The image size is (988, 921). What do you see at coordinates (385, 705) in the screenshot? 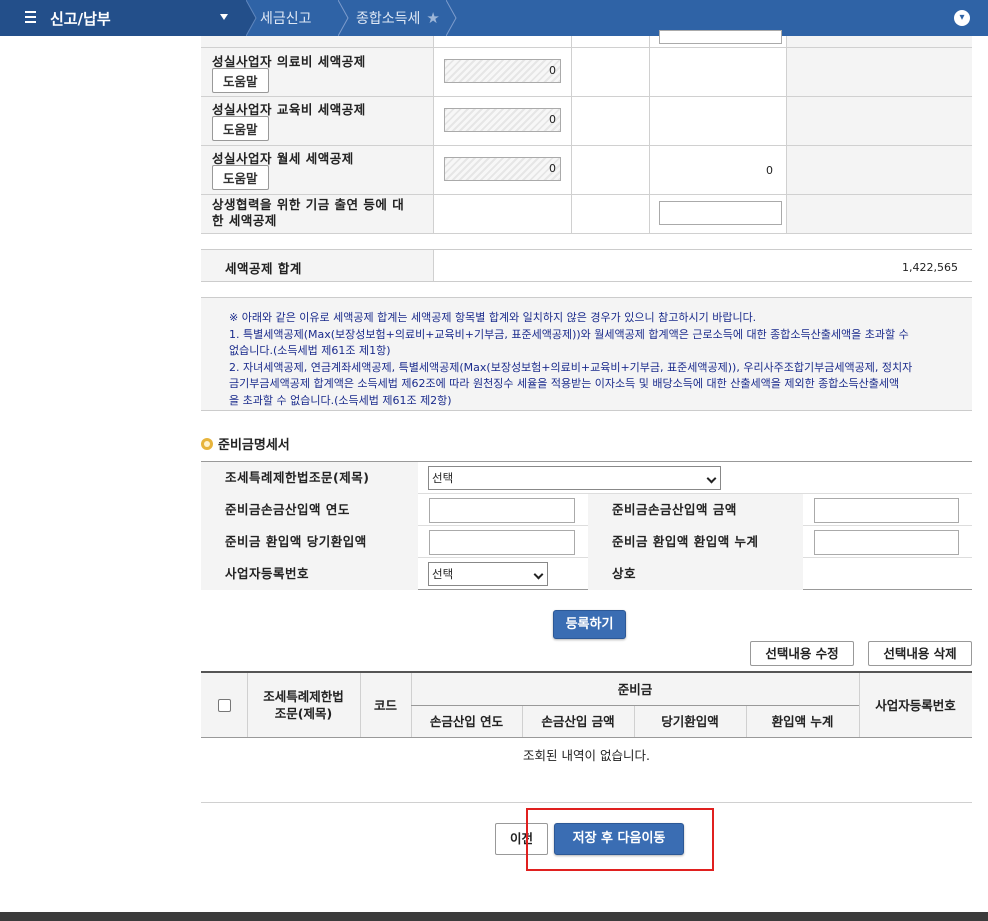
I see `col-code: 코드` at bounding box center [385, 705].